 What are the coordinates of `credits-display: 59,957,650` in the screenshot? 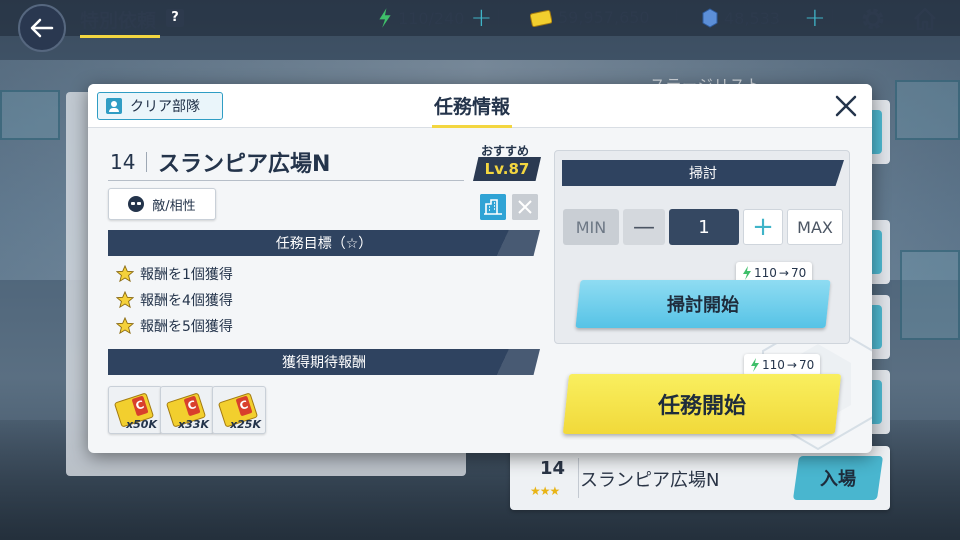 It's located at (603, 17).